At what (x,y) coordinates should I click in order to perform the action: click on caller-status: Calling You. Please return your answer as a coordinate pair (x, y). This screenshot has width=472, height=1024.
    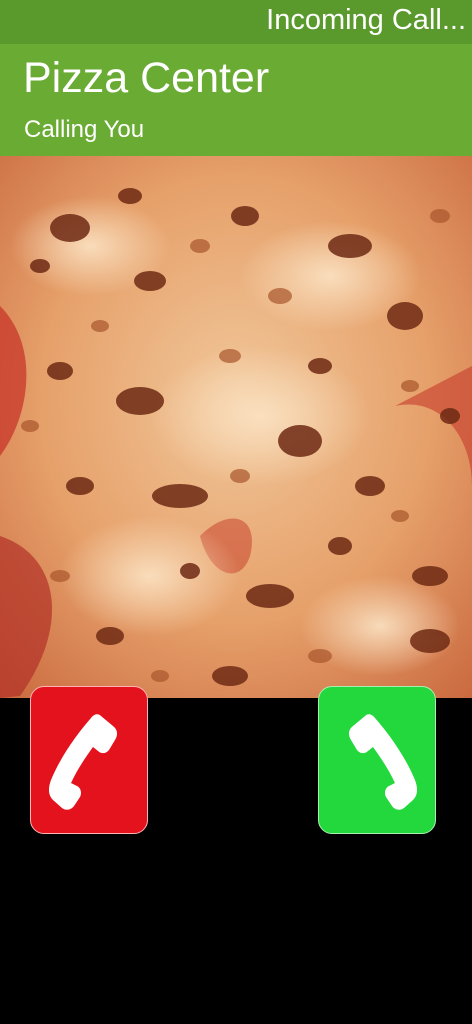
    Looking at the image, I should click on (84, 129).